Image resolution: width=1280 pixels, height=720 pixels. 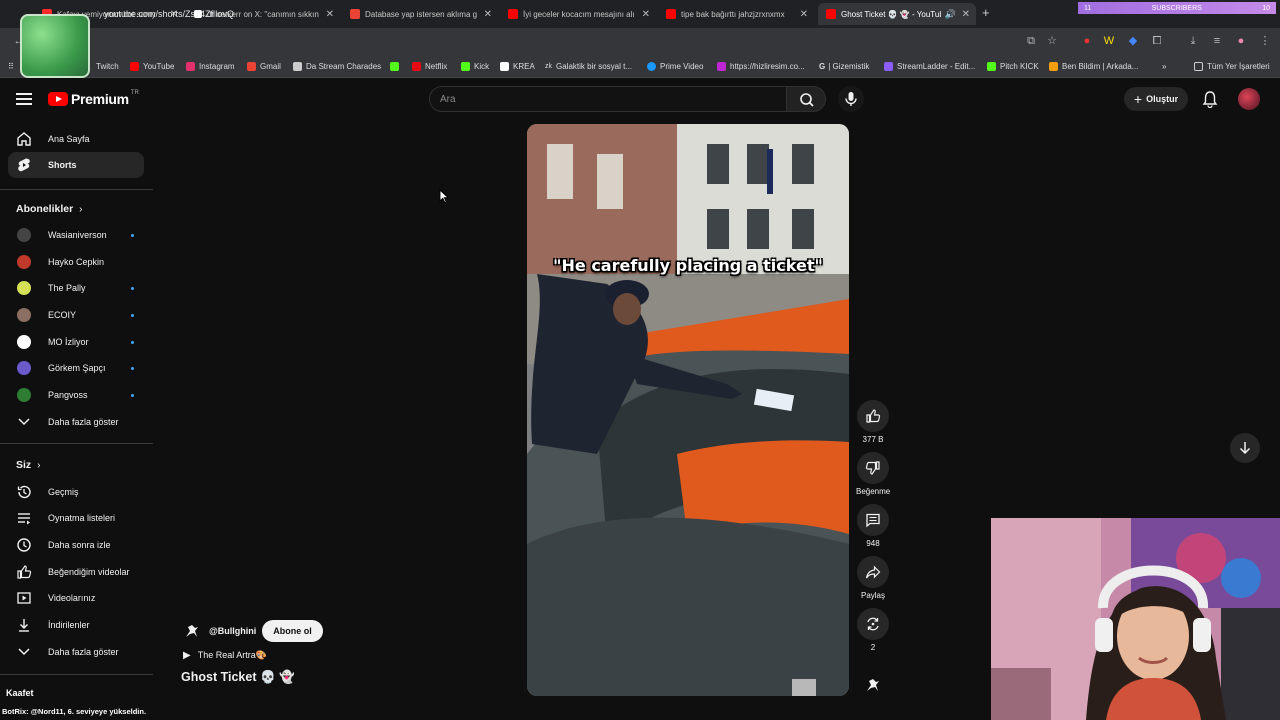 What do you see at coordinates (93, 98) in the screenshot?
I see `youtube-premium-logo: Premium TR` at bounding box center [93, 98].